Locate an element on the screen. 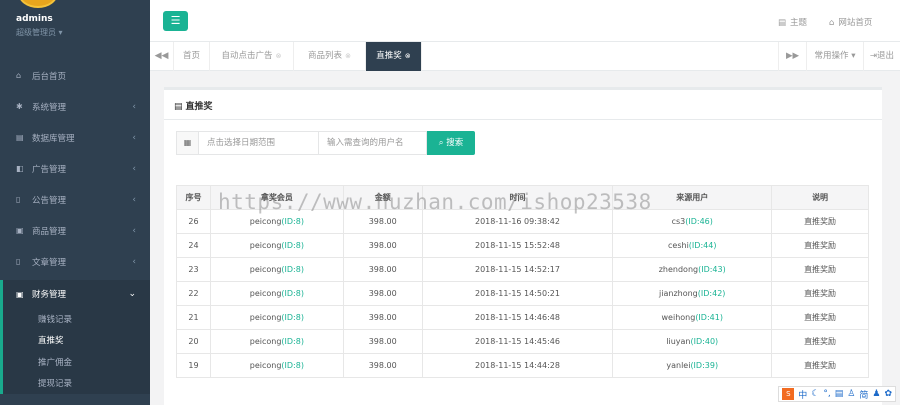 Image resolution: width=900 pixels, height=405 pixels. submenu-item: 赚钱记录 is located at coordinates (76, 319).